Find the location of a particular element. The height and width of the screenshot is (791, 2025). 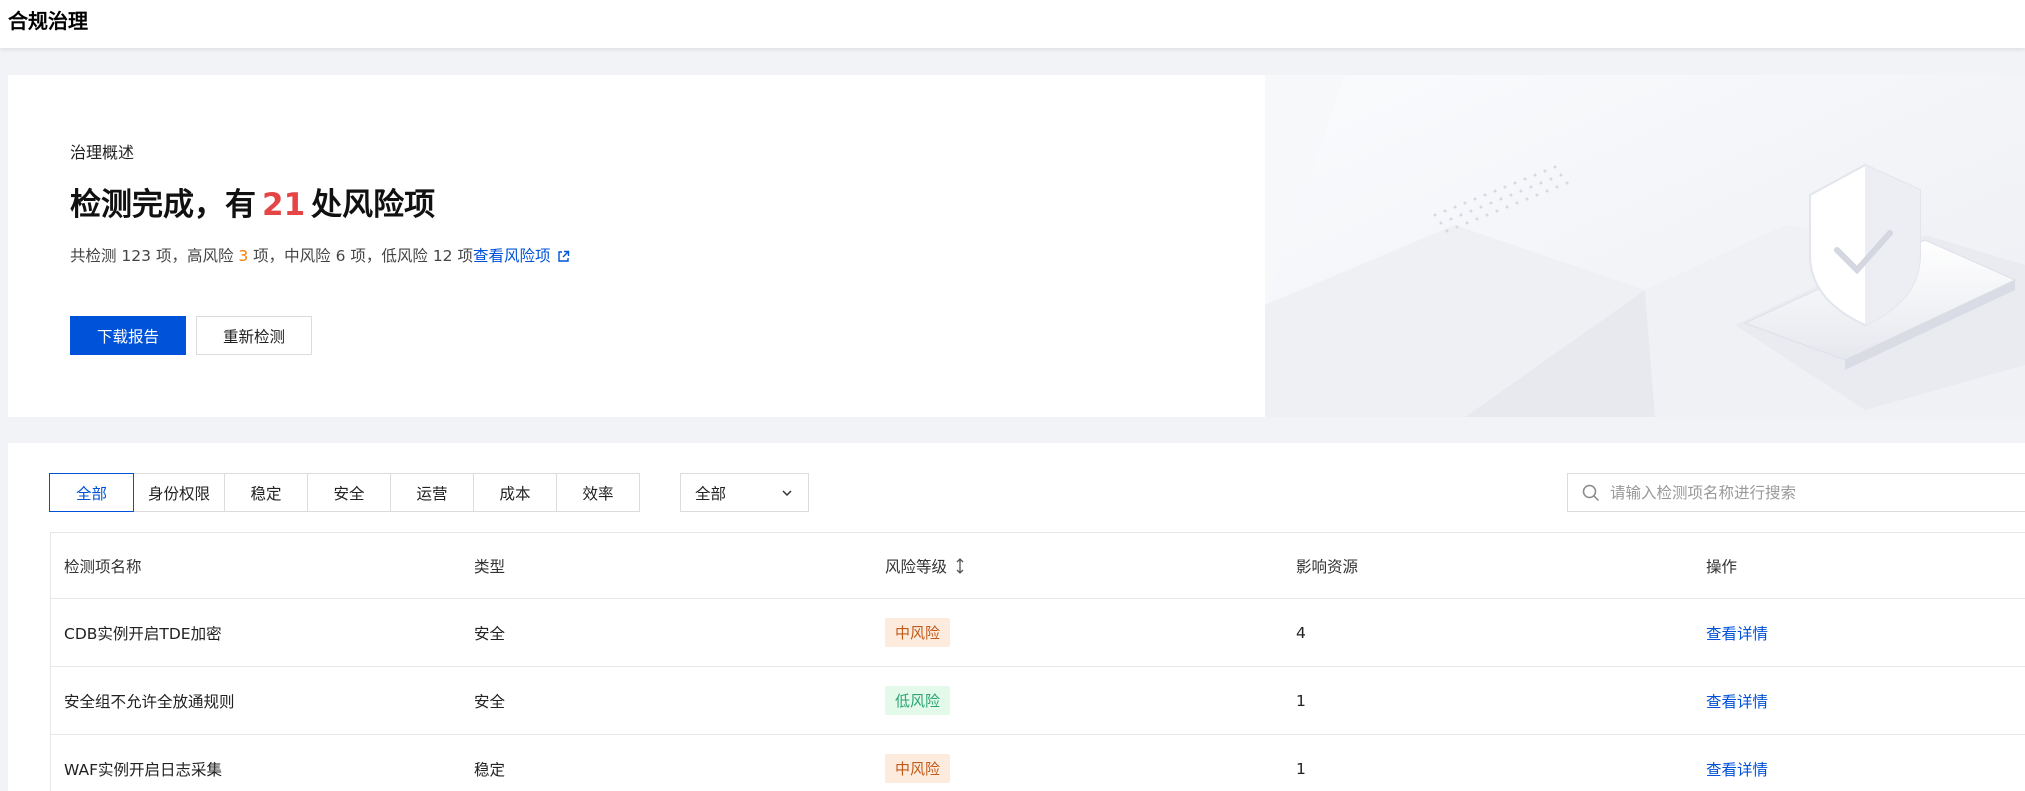

header-name: 检测项名称 is located at coordinates (103, 566).